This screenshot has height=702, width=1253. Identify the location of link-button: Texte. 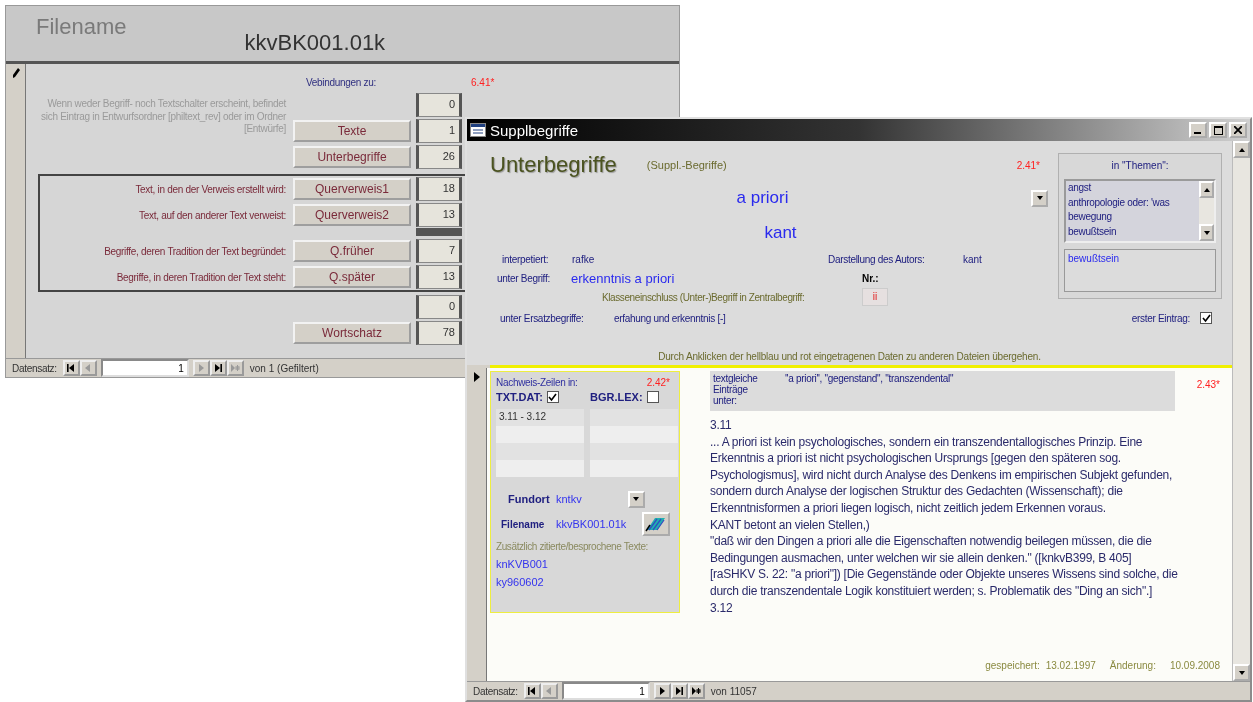
(352, 131).